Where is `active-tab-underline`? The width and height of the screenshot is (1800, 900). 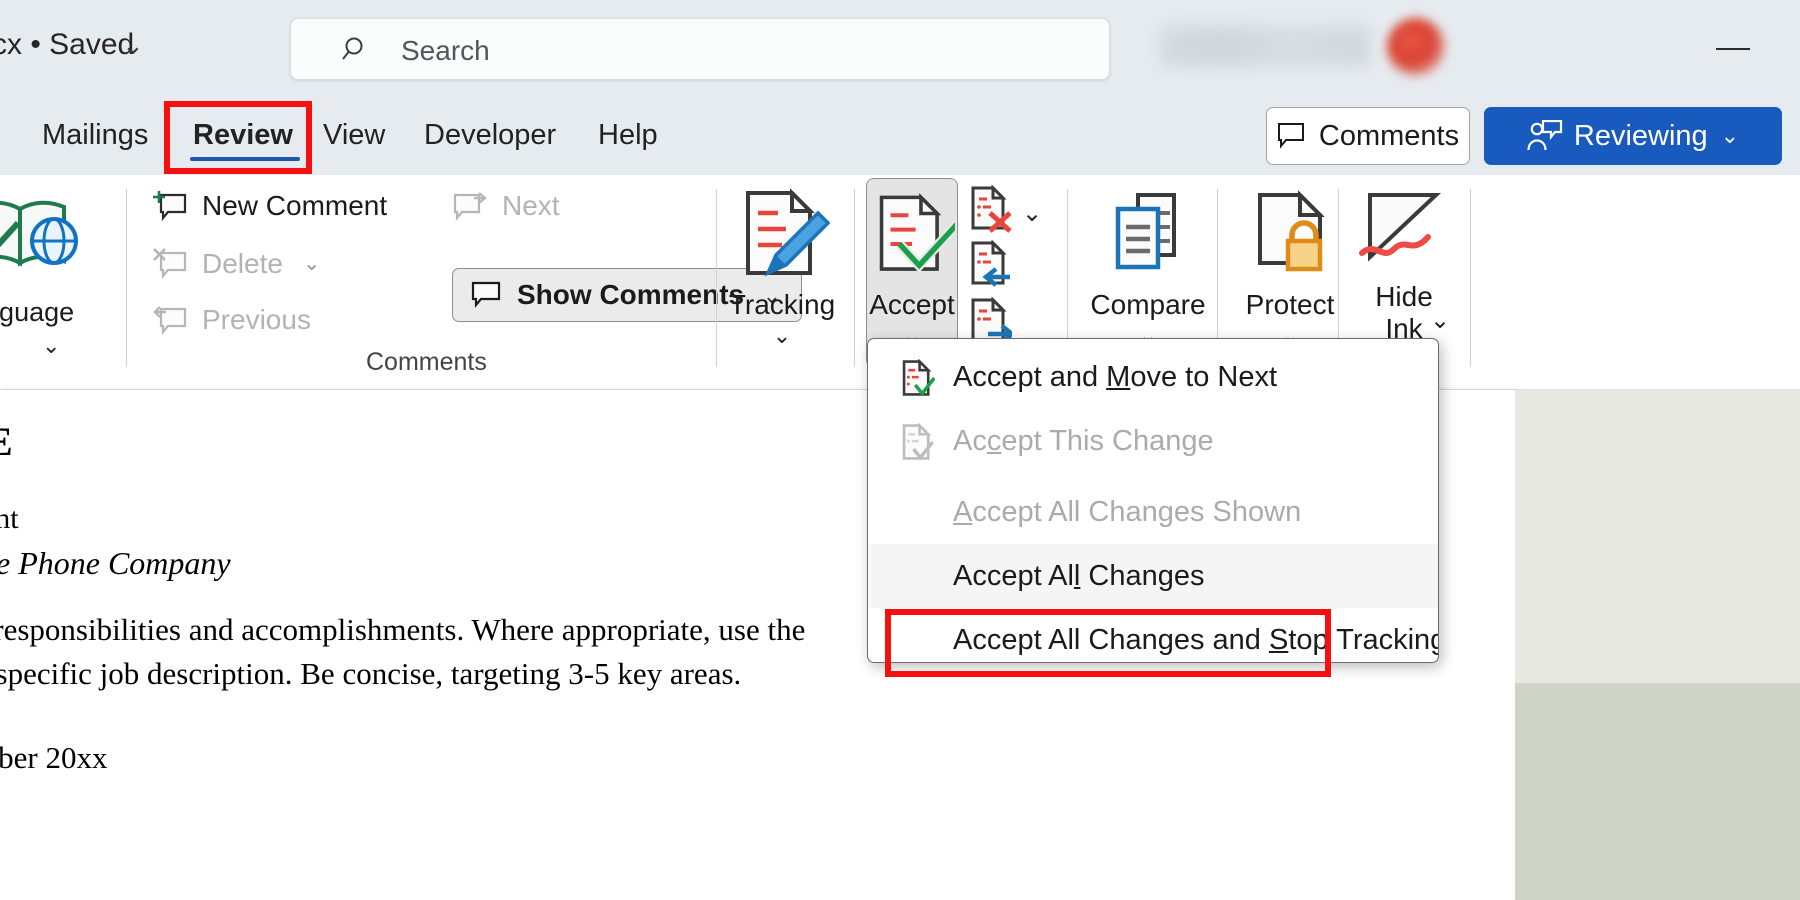
active-tab-underline is located at coordinates (245, 159).